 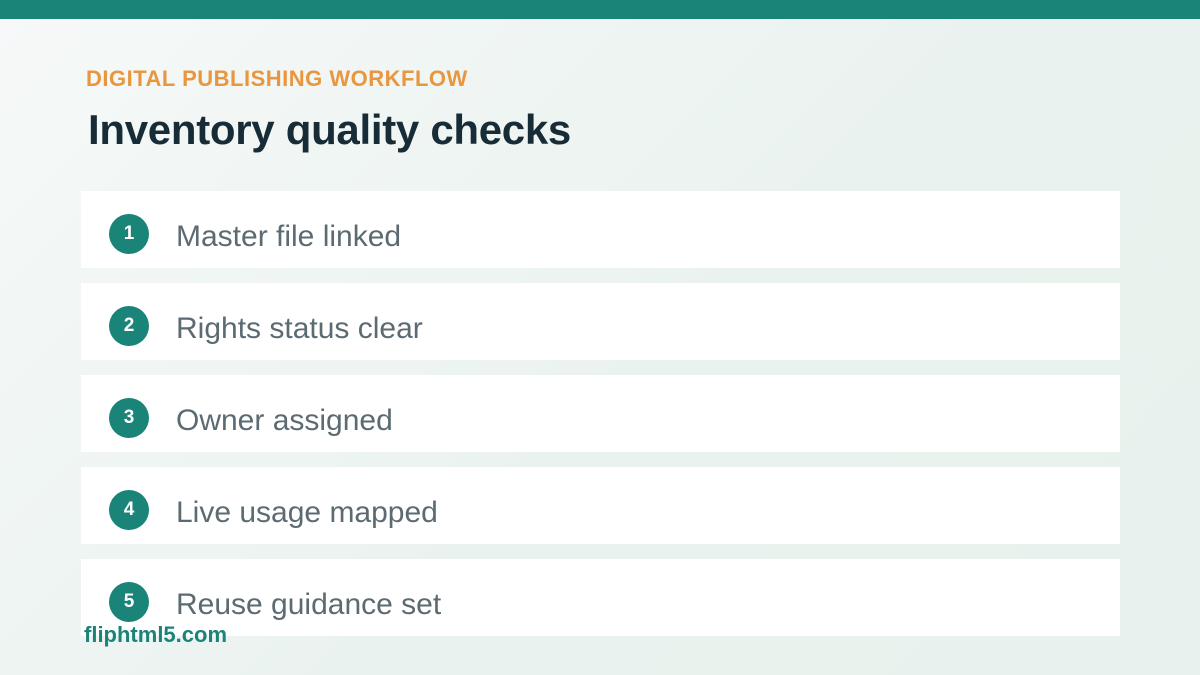 I want to click on check-label: Rights status clear, so click(x=299, y=328).